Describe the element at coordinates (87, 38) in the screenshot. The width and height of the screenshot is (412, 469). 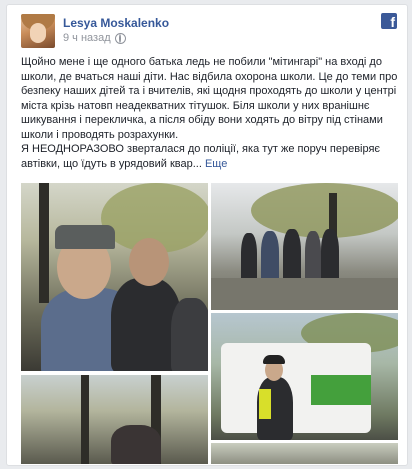
I see `post-time: 9 ч назад` at that location.